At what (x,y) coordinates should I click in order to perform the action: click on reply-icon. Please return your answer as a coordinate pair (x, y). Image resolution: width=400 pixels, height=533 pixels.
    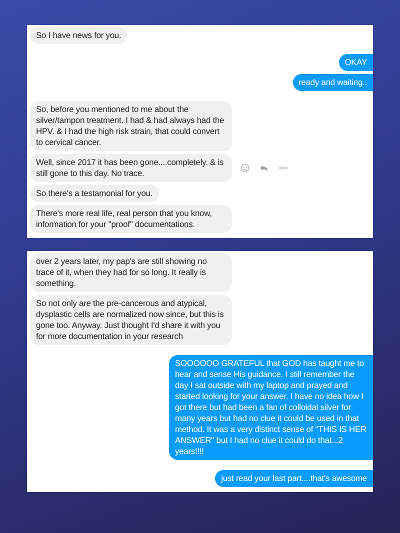
    Looking at the image, I should click on (264, 168).